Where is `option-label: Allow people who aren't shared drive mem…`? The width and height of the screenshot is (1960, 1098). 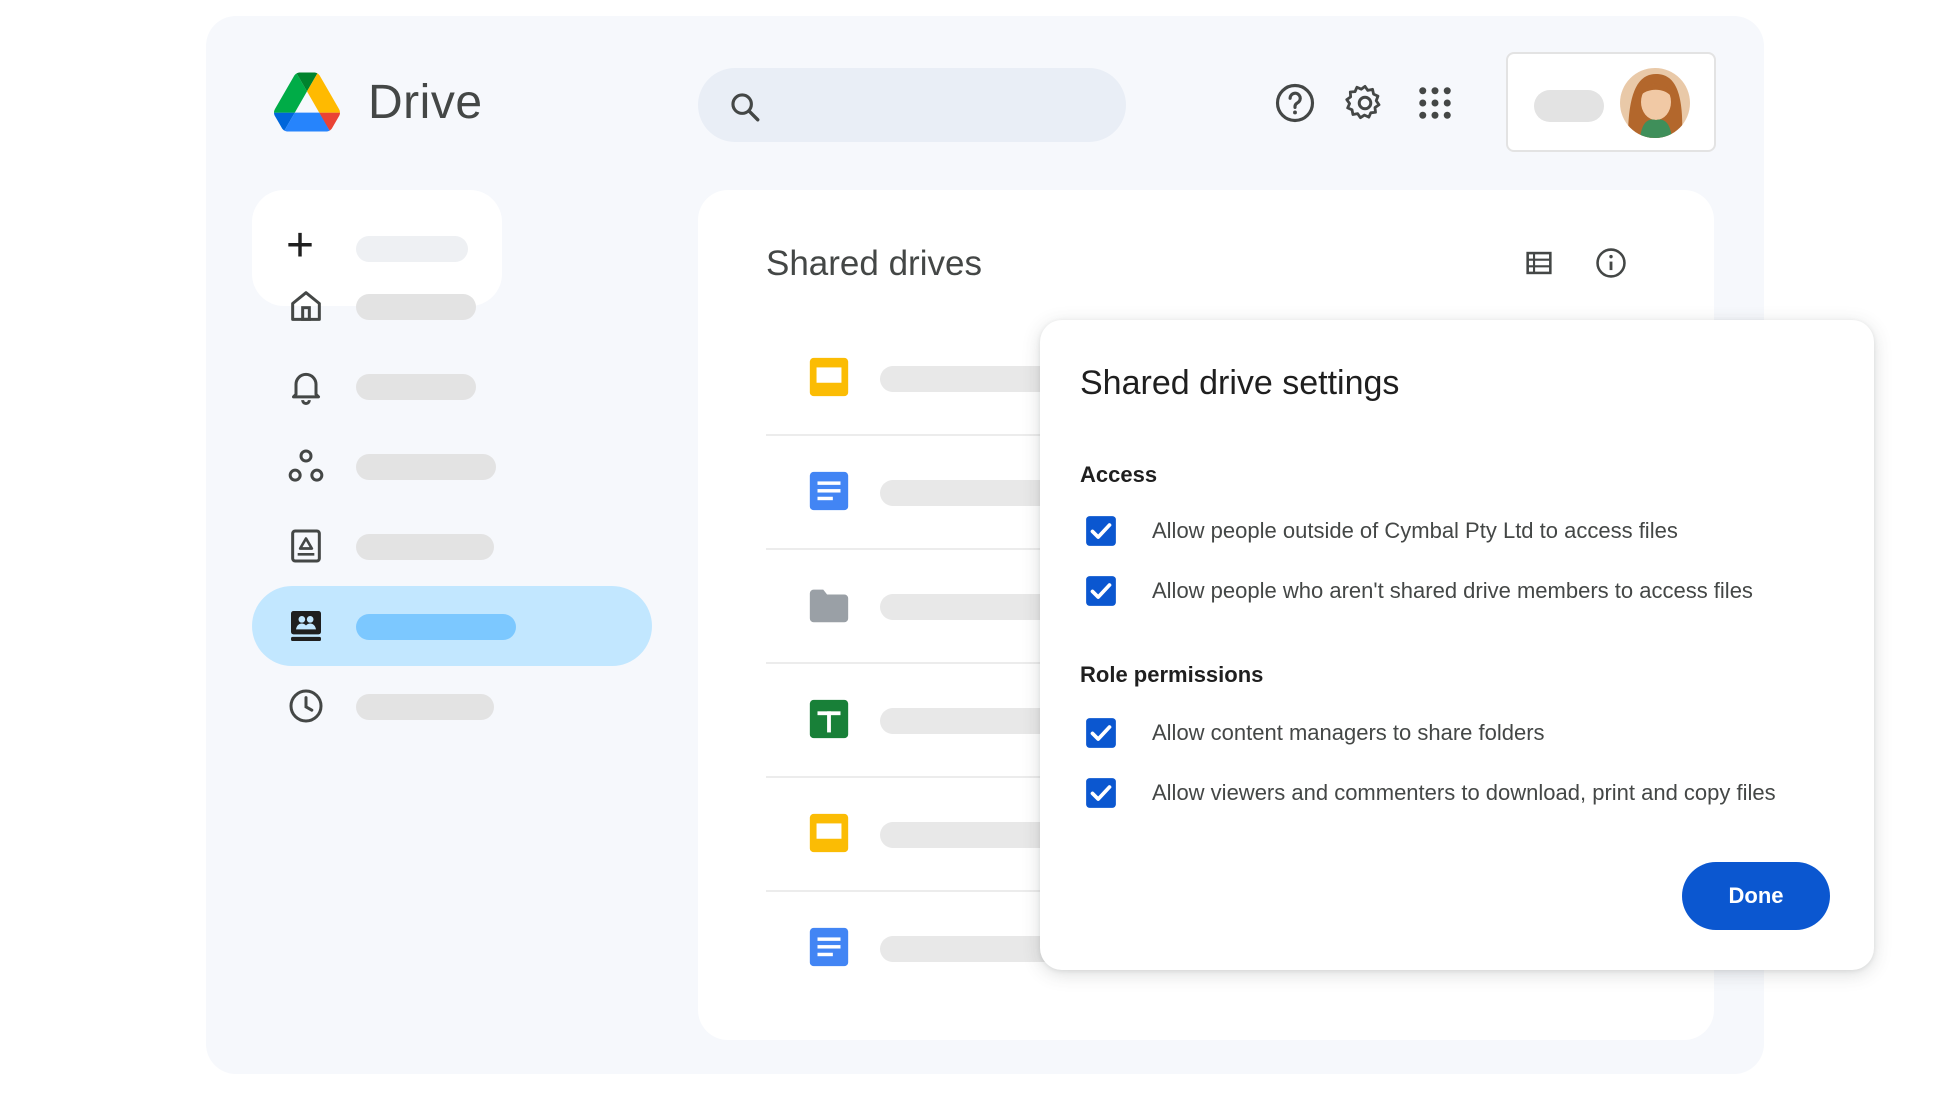
option-label: Allow people who aren't shared drive mem… is located at coordinates (1452, 590).